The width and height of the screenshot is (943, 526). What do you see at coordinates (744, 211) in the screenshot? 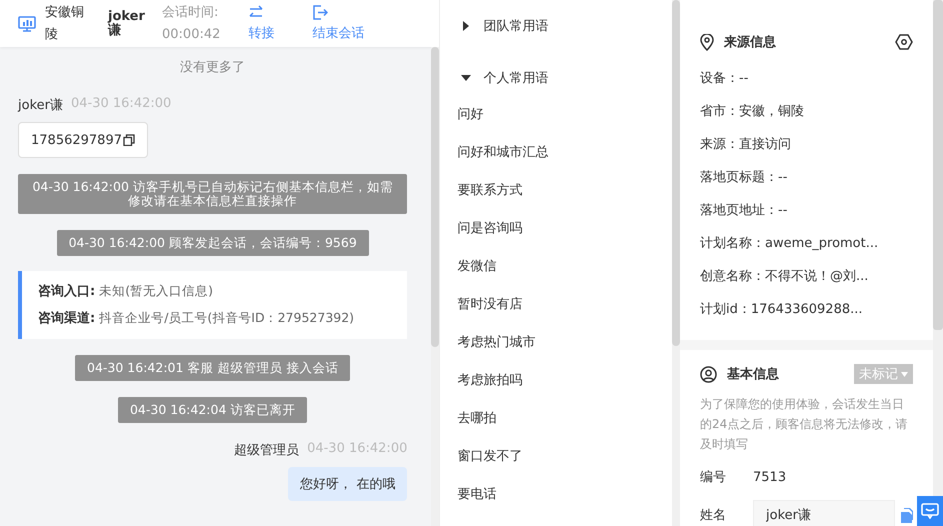
I see `source-info-row-text: 落地页地址：--` at bounding box center [744, 211].